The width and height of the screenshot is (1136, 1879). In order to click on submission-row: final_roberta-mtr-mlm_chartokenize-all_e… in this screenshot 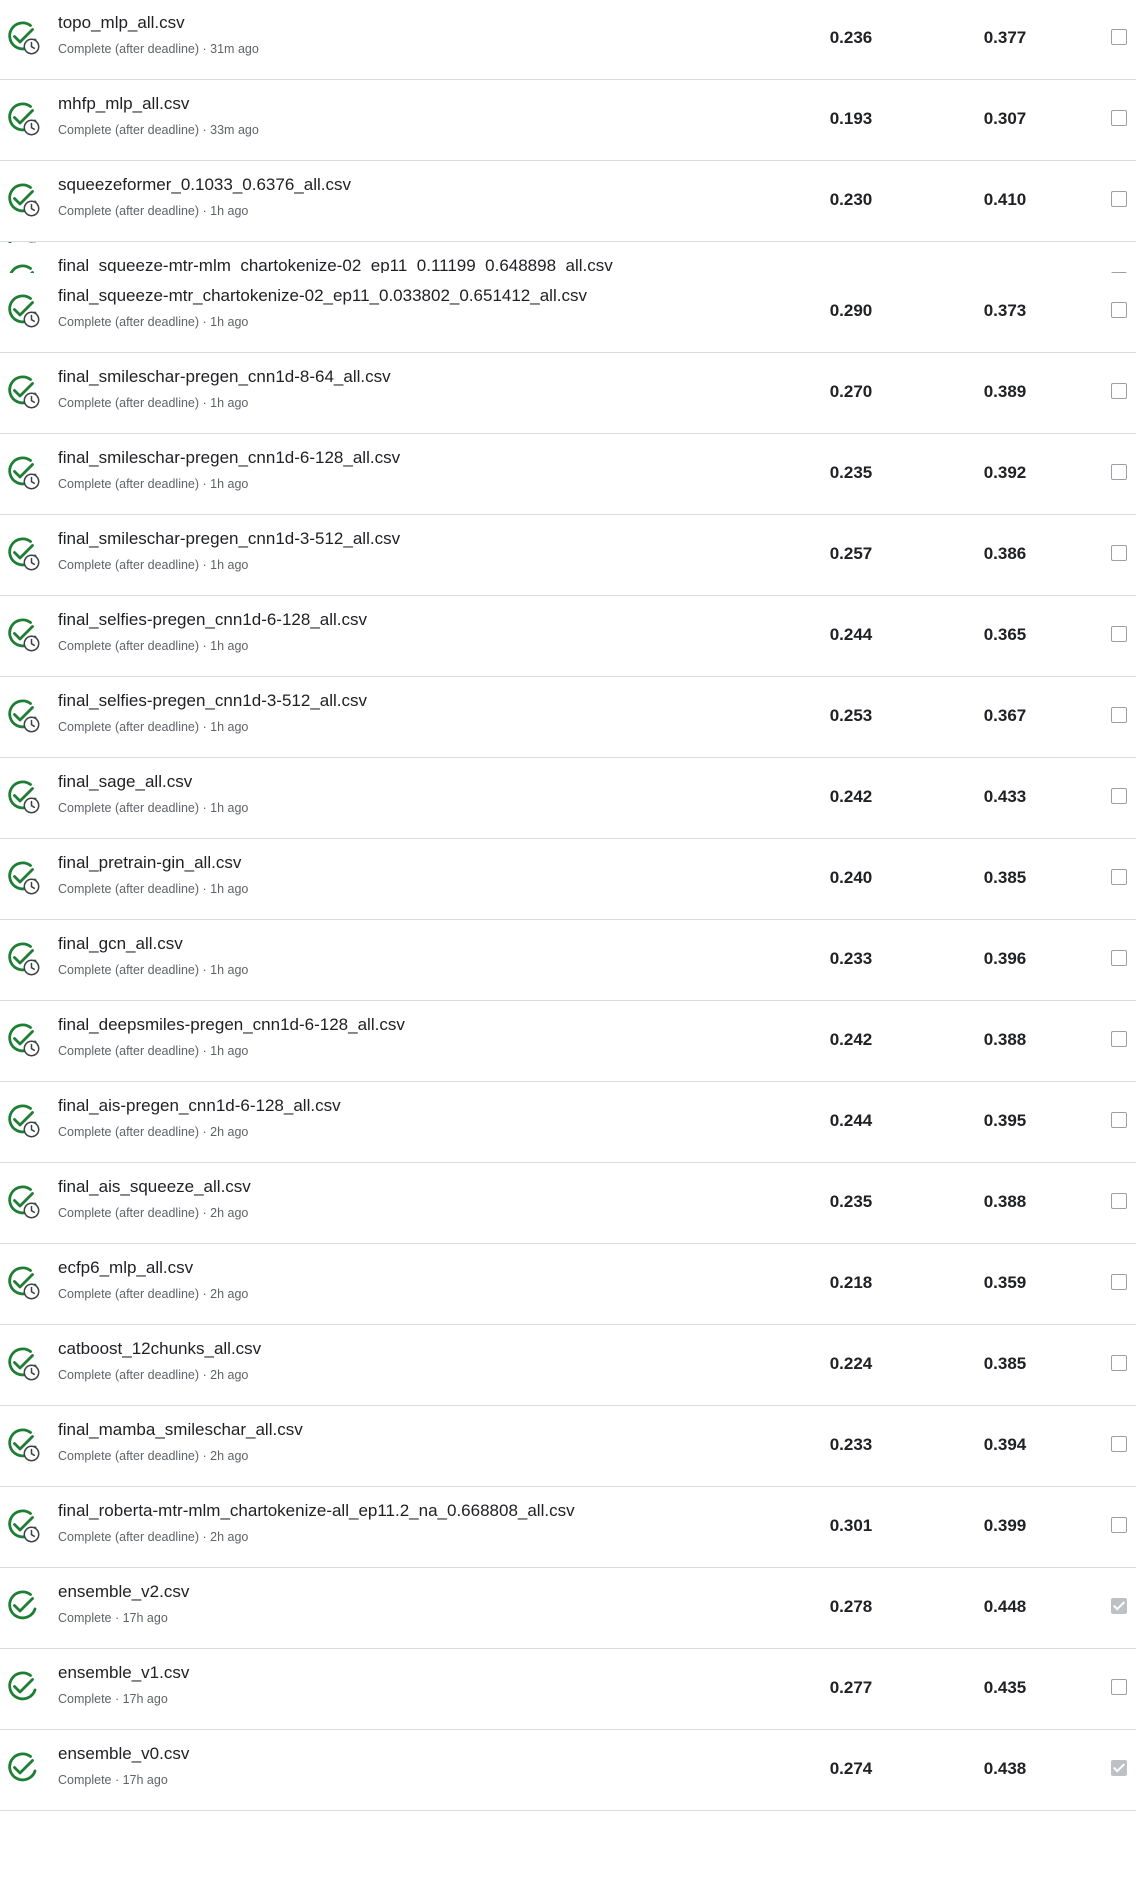, I will do `click(568, 1528)`.